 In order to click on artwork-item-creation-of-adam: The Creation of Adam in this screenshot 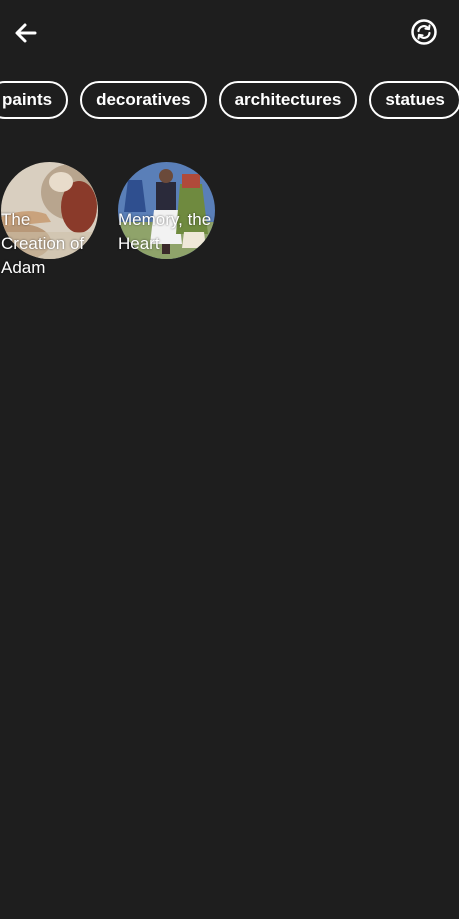, I will do `click(49, 219)`.